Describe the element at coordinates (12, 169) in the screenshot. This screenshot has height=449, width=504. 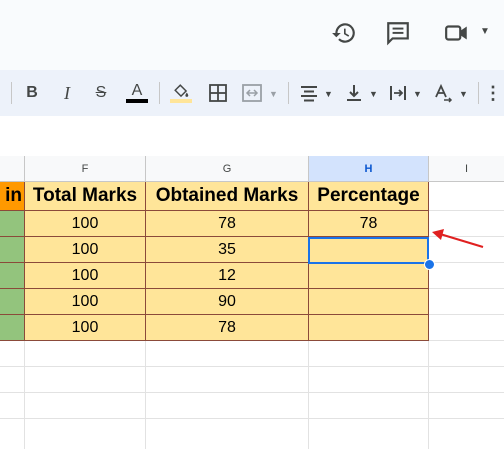
I see `column-header-partial` at that location.